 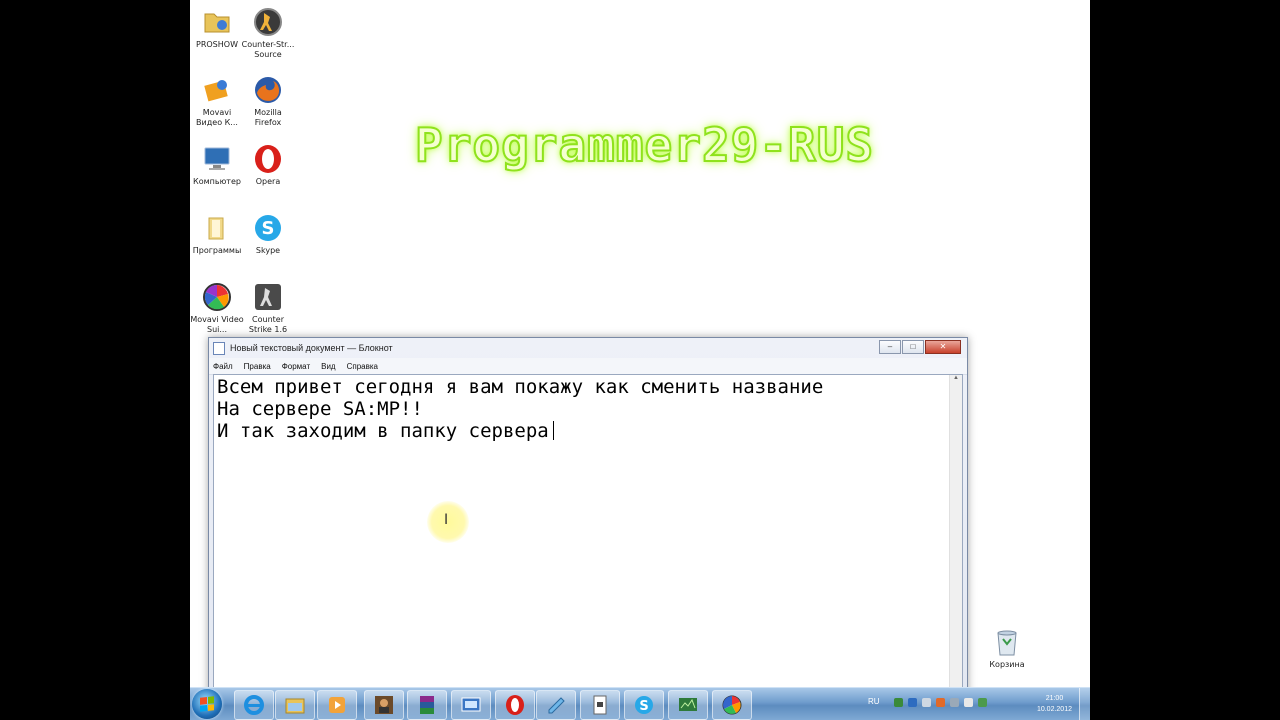 What do you see at coordinates (1054, 709) in the screenshot?
I see `clock-date: 10.02.2012` at bounding box center [1054, 709].